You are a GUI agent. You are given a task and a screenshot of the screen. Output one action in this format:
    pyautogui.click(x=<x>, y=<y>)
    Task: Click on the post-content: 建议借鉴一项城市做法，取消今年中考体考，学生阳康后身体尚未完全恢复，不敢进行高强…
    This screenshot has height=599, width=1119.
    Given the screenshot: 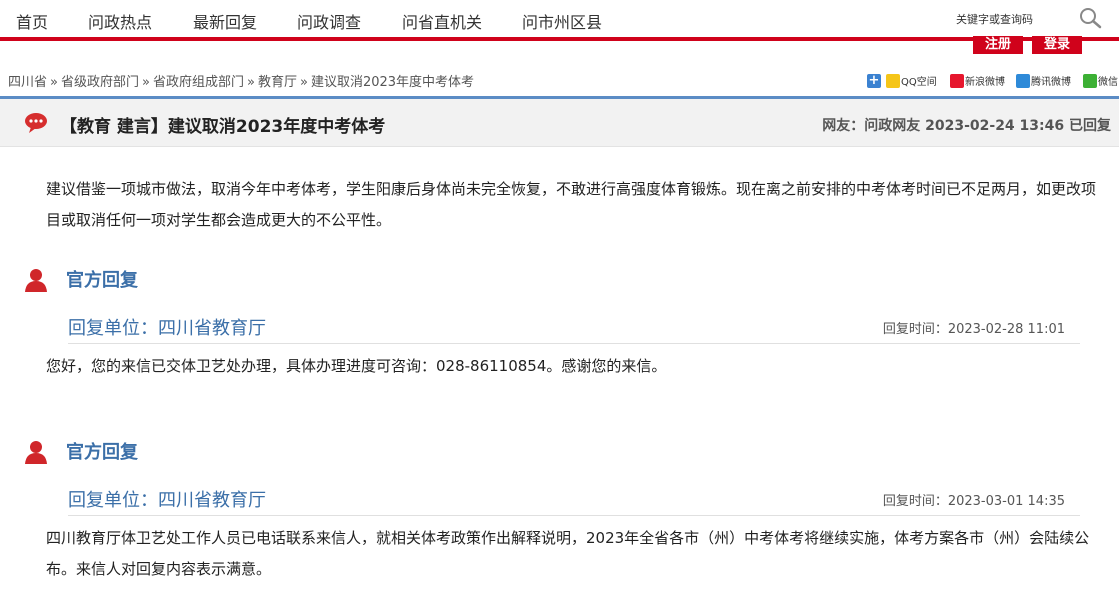 What is the action you would take?
    pyautogui.click(x=571, y=204)
    